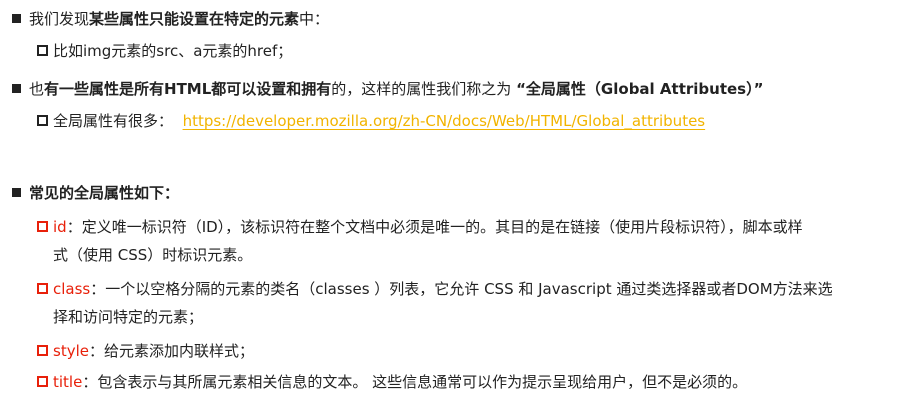 Image resolution: width=908 pixels, height=407 pixels. I want to click on attr-class-term: class, so click(72, 289).